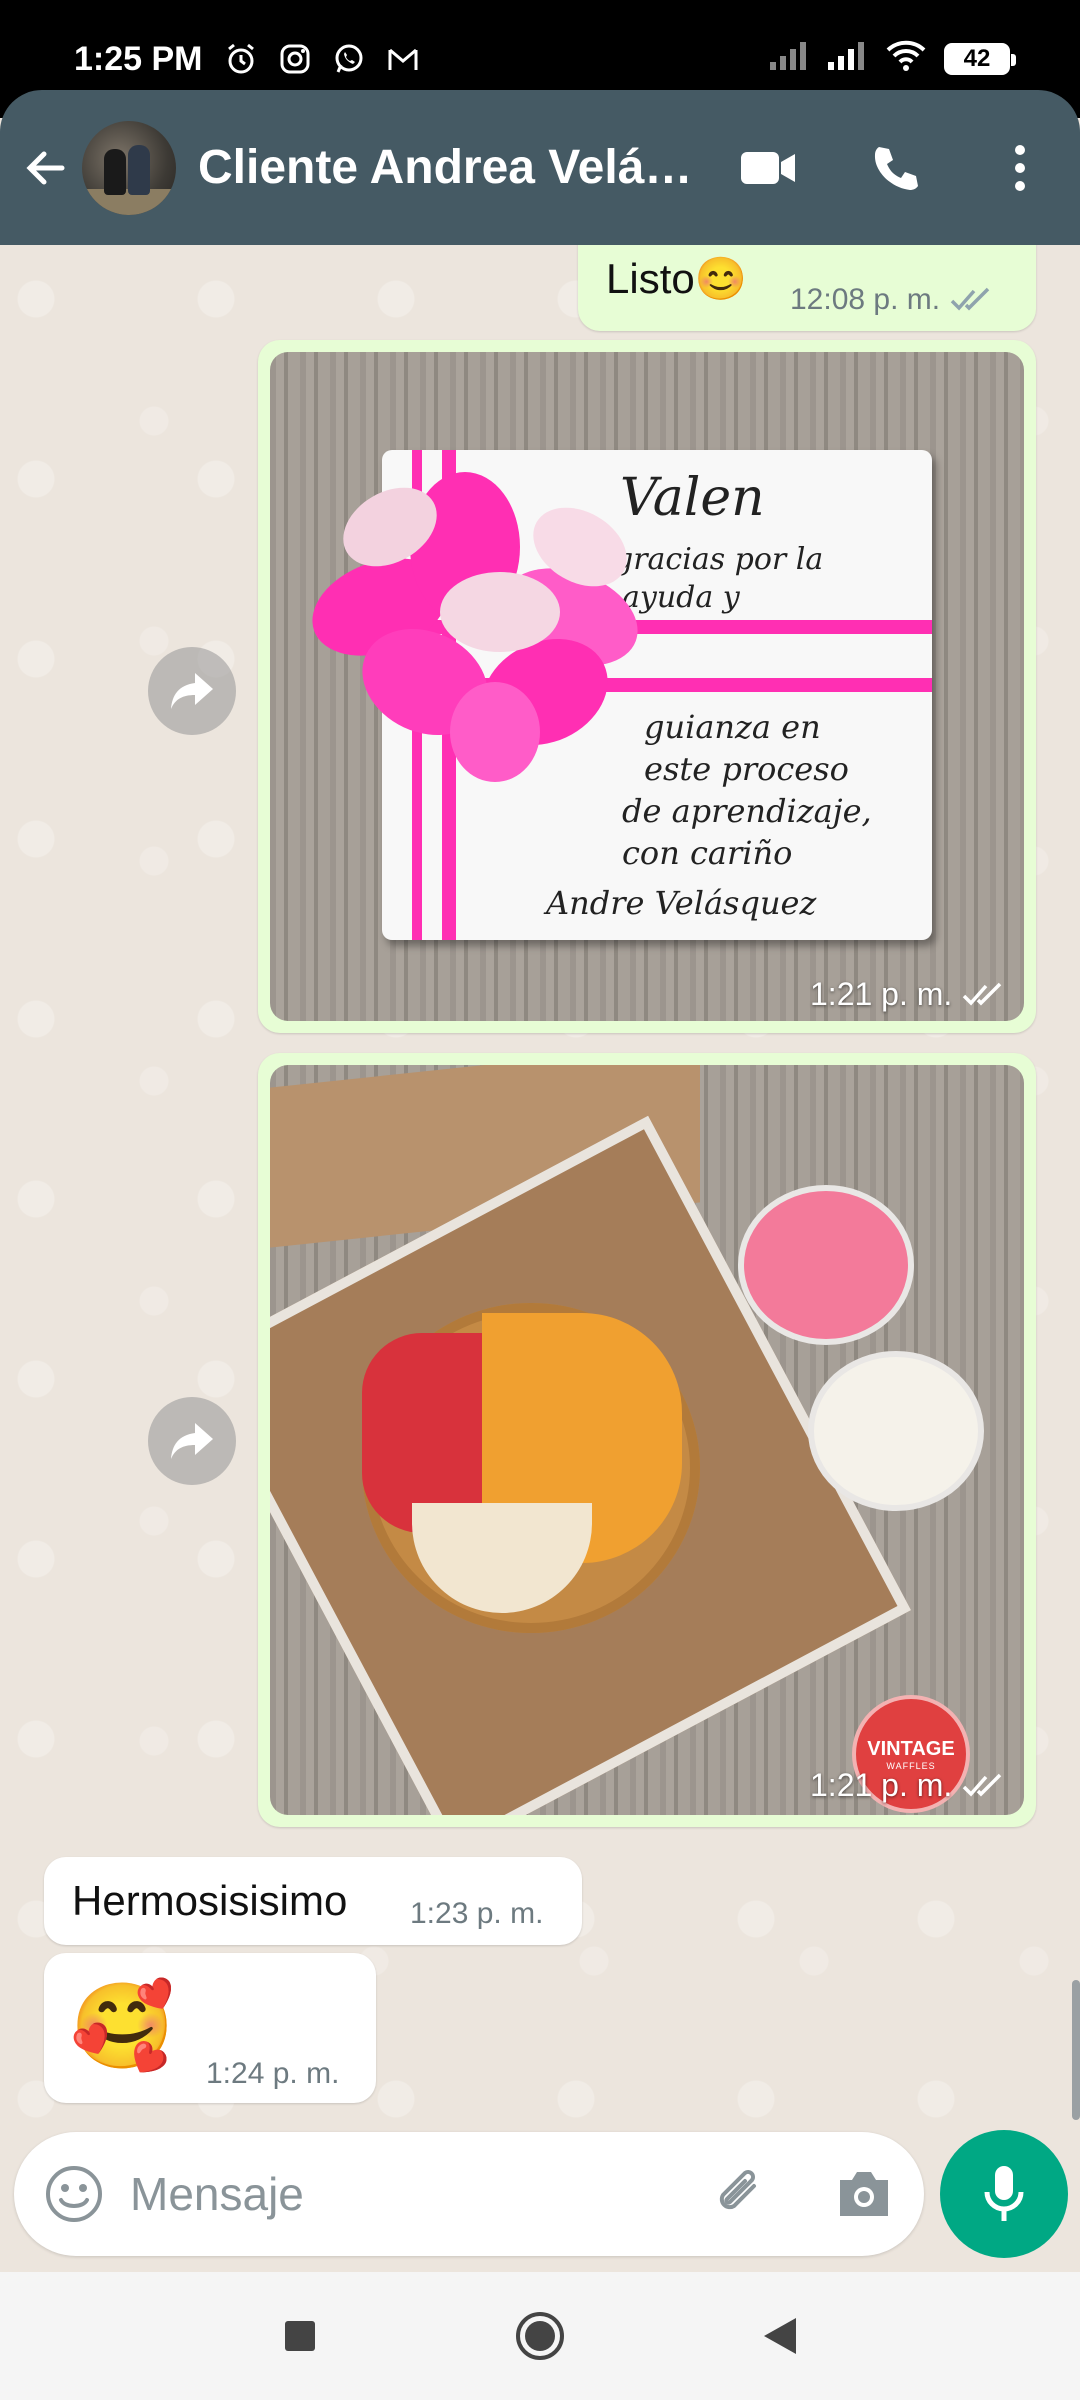 The width and height of the screenshot is (1080, 2400). I want to click on instagram-icon, so click(295, 59).